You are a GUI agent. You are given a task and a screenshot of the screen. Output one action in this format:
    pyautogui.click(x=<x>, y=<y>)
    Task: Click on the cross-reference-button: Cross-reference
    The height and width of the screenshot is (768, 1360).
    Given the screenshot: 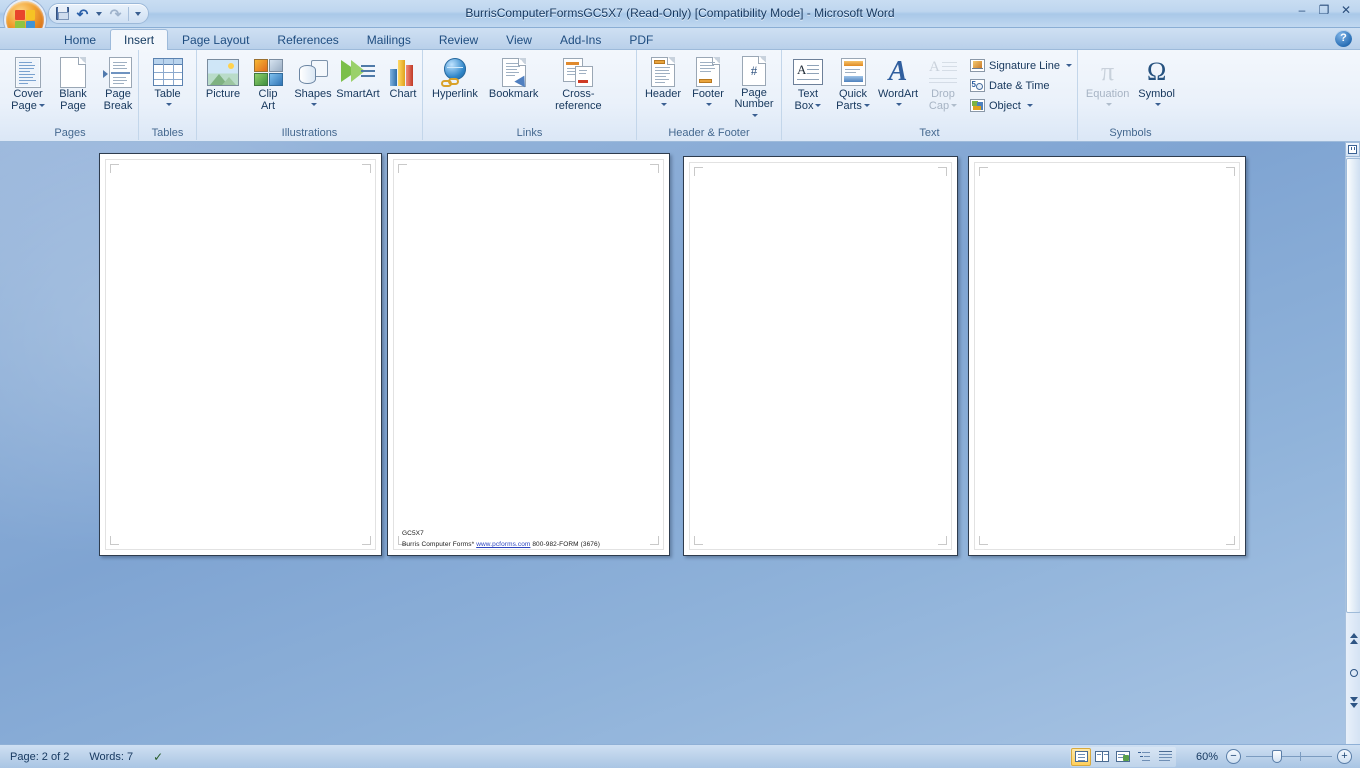 What is the action you would take?
    pyautogui.click(x=578, y=88)
    